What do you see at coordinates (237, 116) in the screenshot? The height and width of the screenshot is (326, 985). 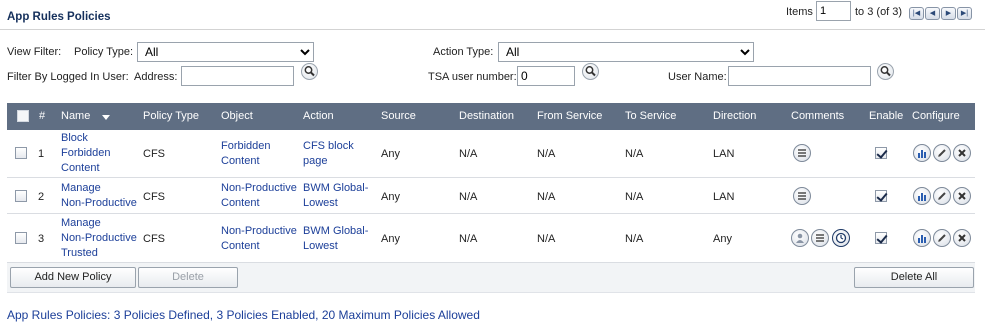 I see `column-header-object: Object` at bounding box center [237, 116].